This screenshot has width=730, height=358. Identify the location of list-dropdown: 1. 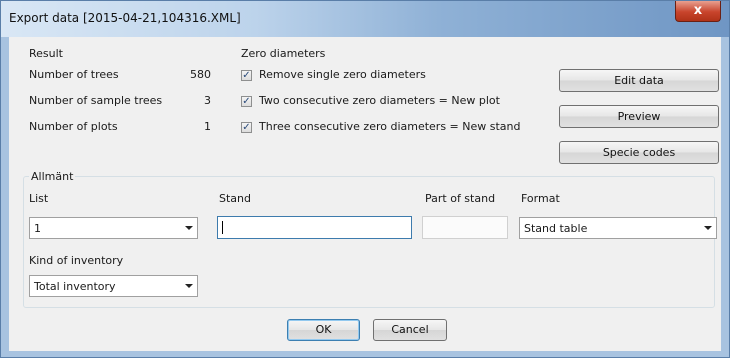
(113, 228).